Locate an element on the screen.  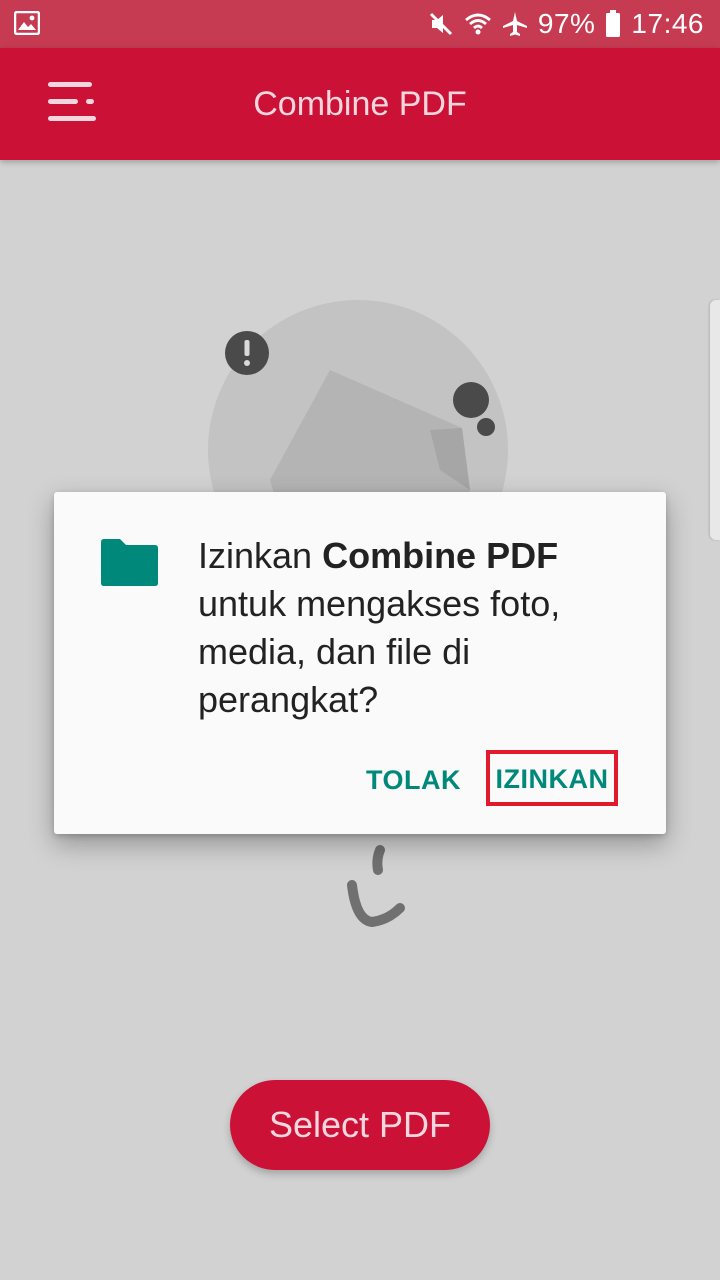
allow-button: IZINKAN is located at coordinates (552, 778).